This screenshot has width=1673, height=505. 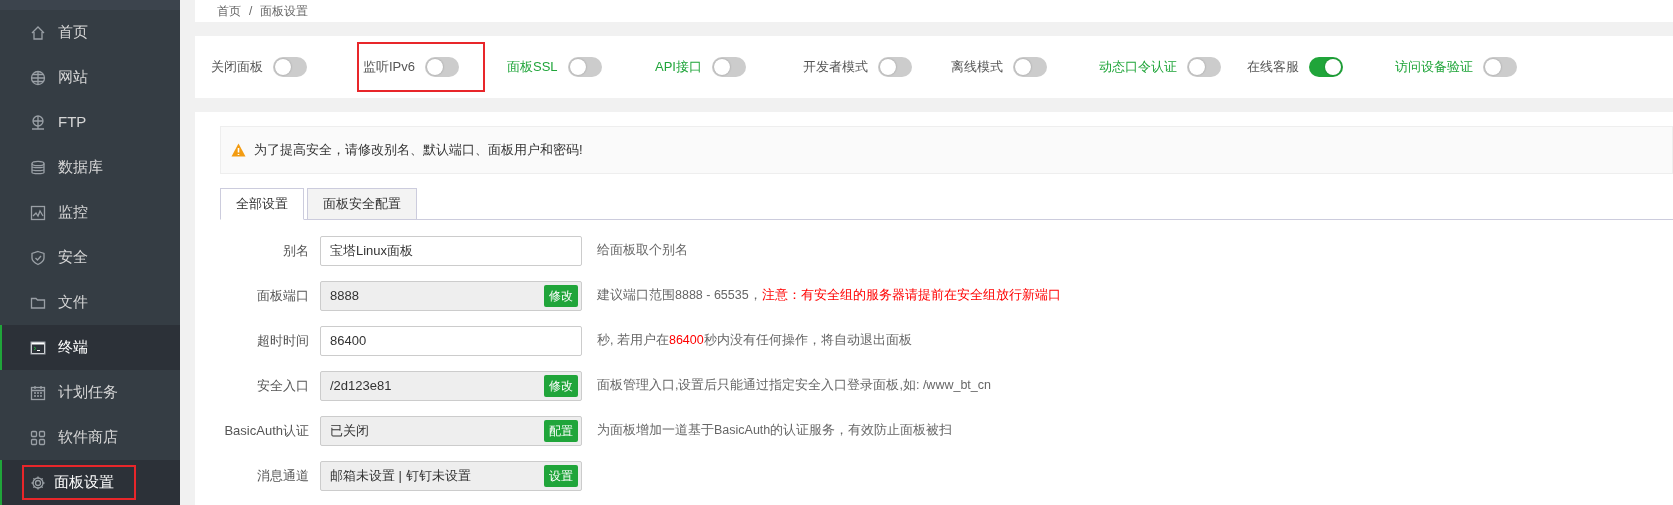 What do you see at coordinates (90, 167) in the screenshot?
I see `sidebar-item: 数据库` at bounding box center [90, 167].